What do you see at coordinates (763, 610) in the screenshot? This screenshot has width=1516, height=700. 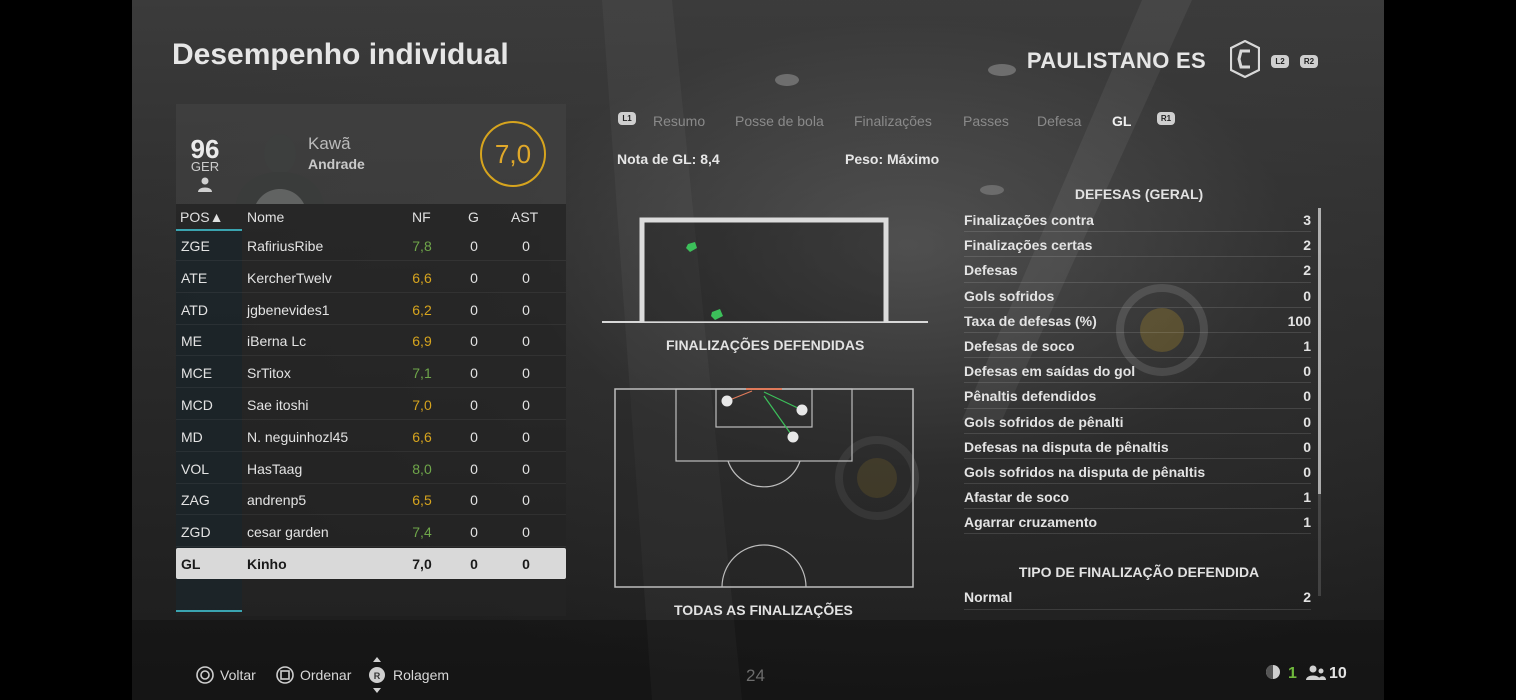 I see `all-shots-label: TODAS AS FINALIZAÇÕES` at bounding box center [763, 610].